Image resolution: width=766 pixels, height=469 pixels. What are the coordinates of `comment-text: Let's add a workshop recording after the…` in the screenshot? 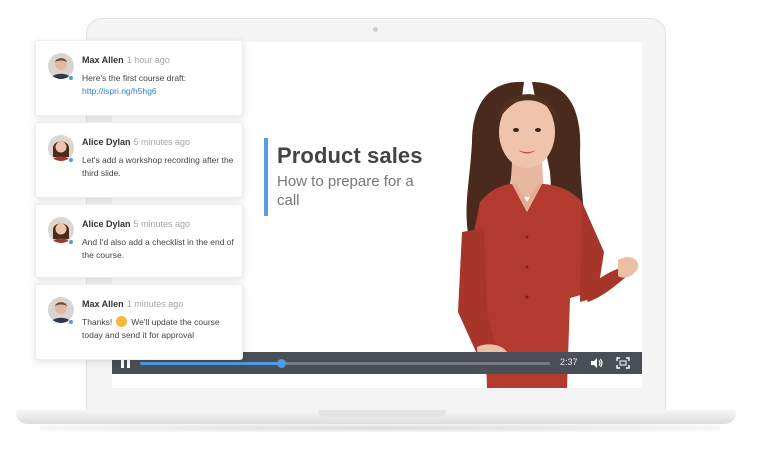 It's located at (158, 166).